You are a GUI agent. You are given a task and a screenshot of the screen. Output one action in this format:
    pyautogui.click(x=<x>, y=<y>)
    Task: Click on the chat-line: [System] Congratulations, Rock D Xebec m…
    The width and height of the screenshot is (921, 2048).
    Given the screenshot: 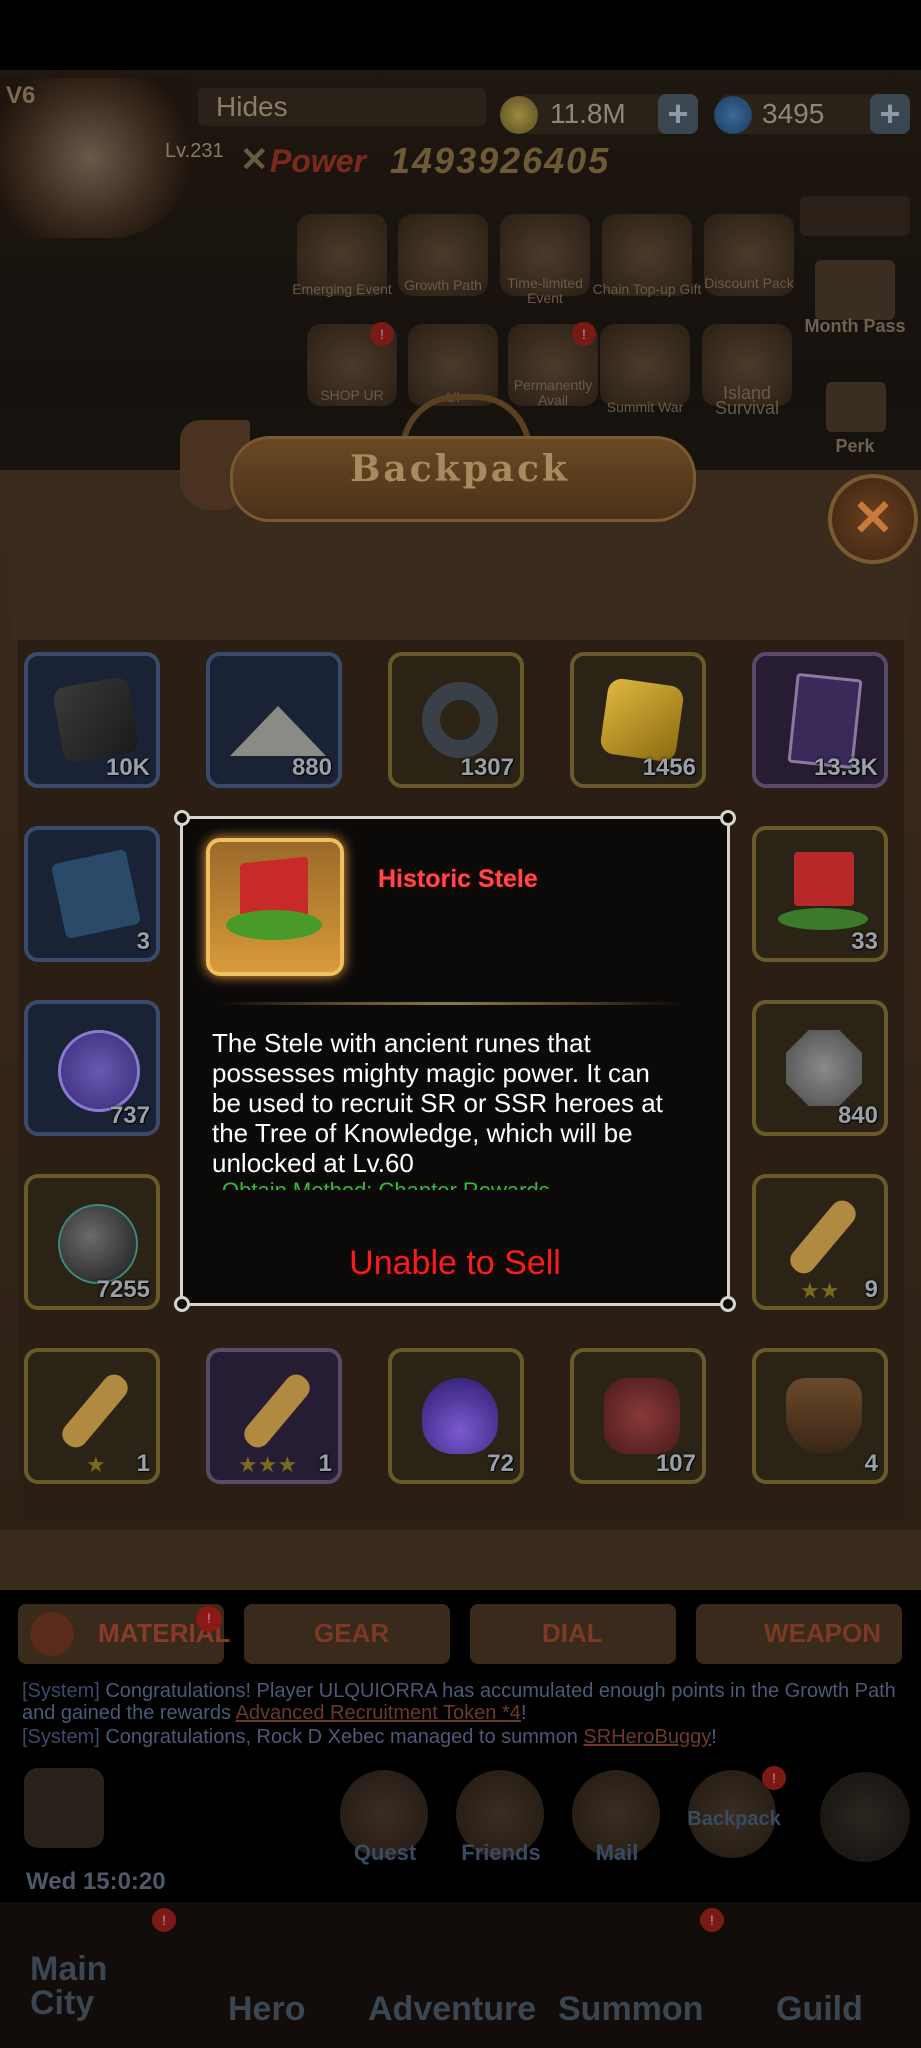 What is the action you would take?
    pyautogui.click(x=369, y=1737)
    